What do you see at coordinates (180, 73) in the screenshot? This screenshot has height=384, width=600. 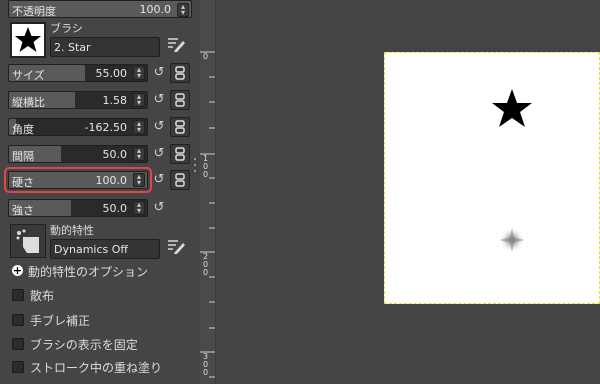 I see `size-chain-button` at bounding box center [180, 73].